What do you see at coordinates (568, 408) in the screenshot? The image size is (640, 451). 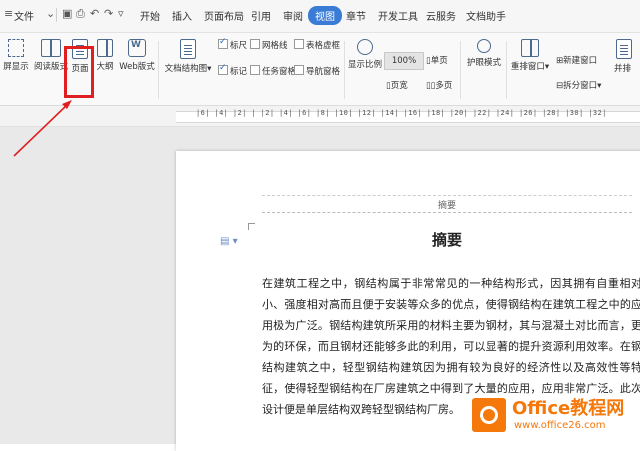 I see `watermark-brand: Office教程网` at bounding box center [568, 408].